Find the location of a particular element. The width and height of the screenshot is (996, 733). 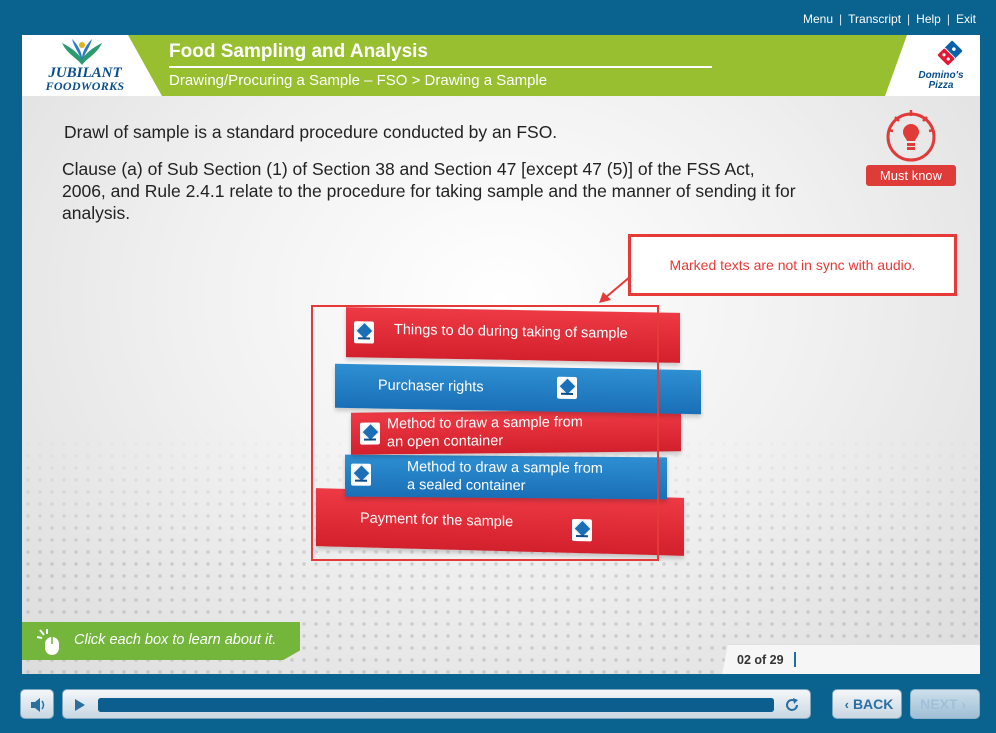

box-purchaser-rights: Purchaser rights is located at coordinates (518, 389).